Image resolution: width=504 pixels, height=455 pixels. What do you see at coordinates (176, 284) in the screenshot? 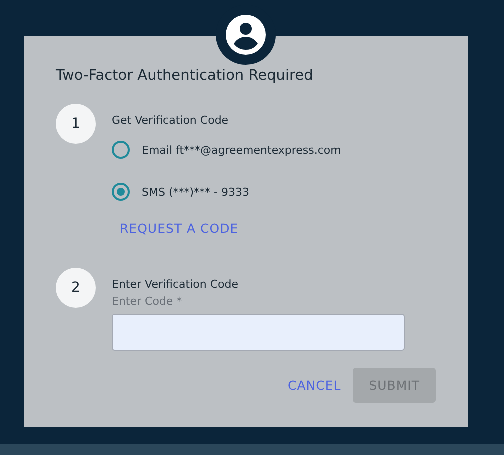
I see `step-label: Enter Verification Code` at bounding box center [176, 284].